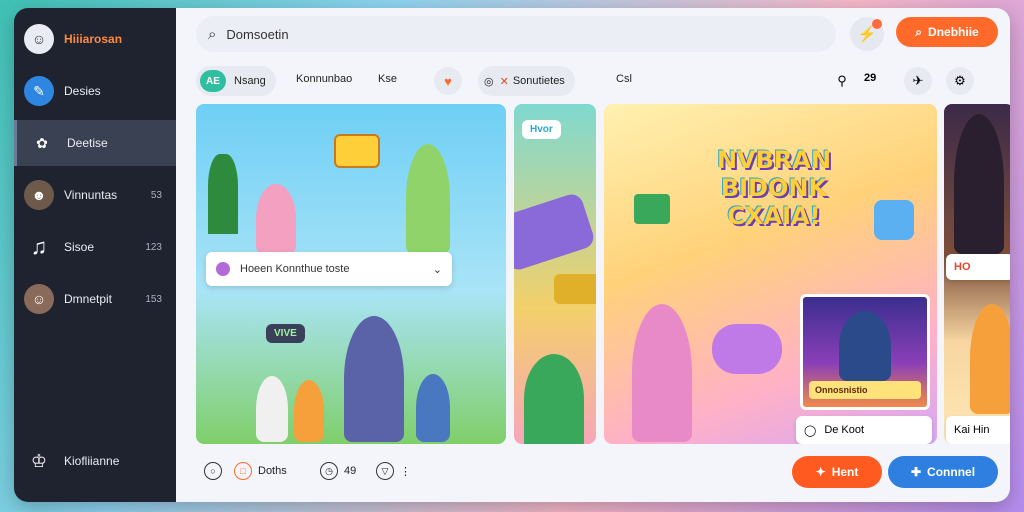 The image size is (1024, 512). I want to click on sidebar-item-count: 153, so click(153, 299).